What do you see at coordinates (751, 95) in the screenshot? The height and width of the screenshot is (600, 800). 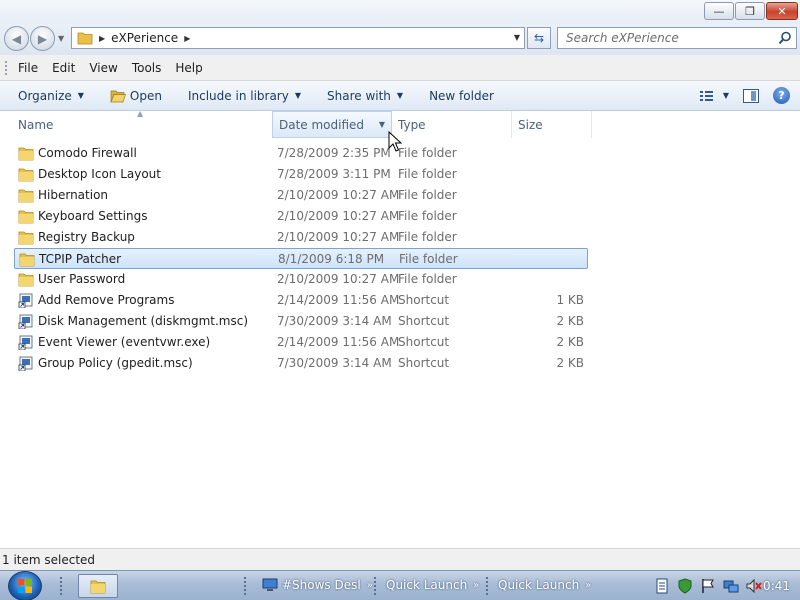 I see `preview-pane-icon` at bounding box center [751, 95].